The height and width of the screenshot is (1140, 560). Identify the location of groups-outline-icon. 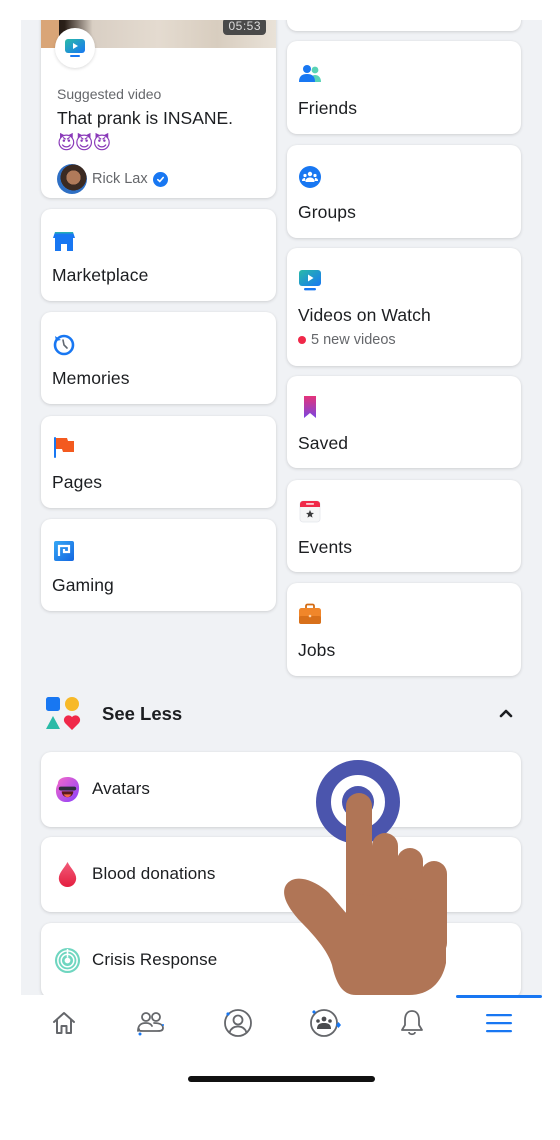
(325, 1023).